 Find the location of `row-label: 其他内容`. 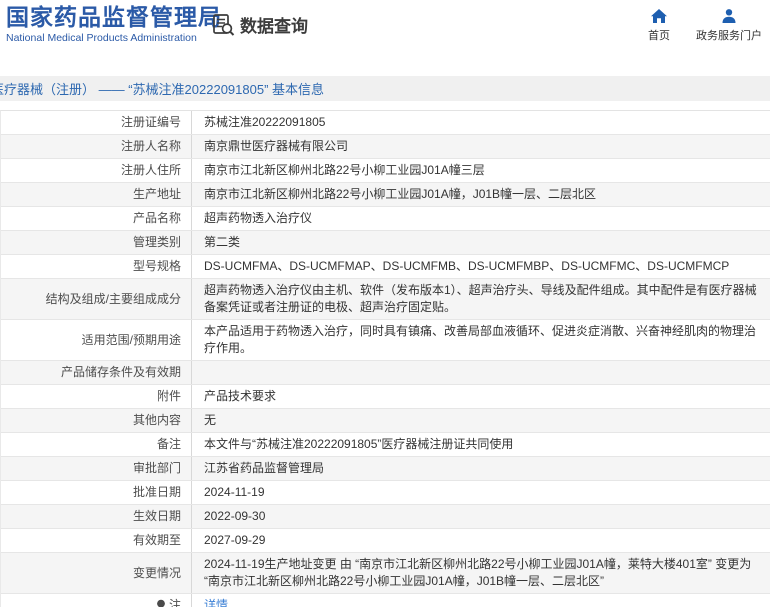

row-label: 其他内容 is located at coordinates (156, 420).